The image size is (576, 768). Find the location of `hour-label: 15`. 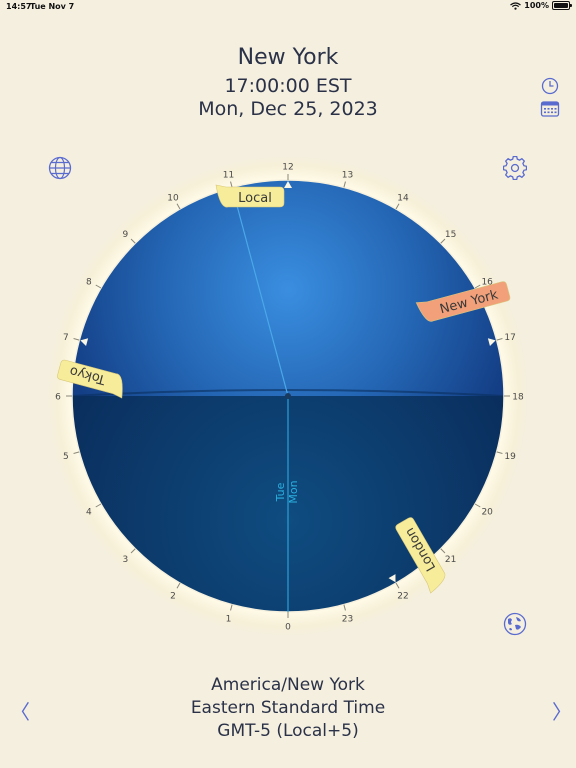

hour-label: 15 is located at coordinates (450, 235).